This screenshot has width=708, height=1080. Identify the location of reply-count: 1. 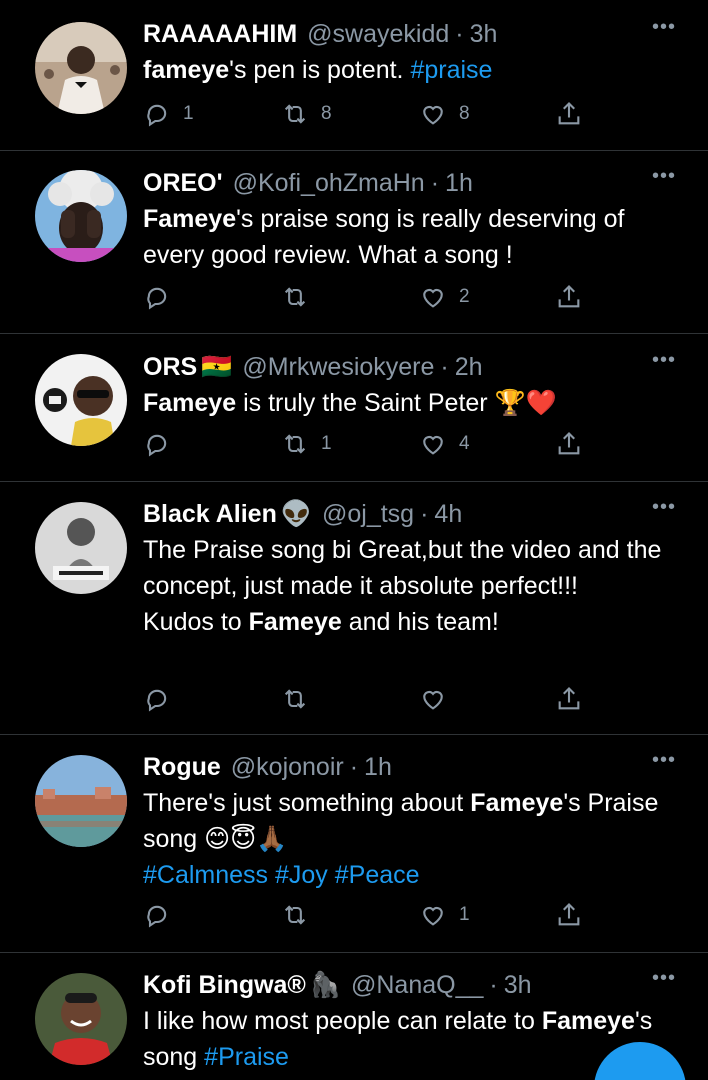
(188, 113).